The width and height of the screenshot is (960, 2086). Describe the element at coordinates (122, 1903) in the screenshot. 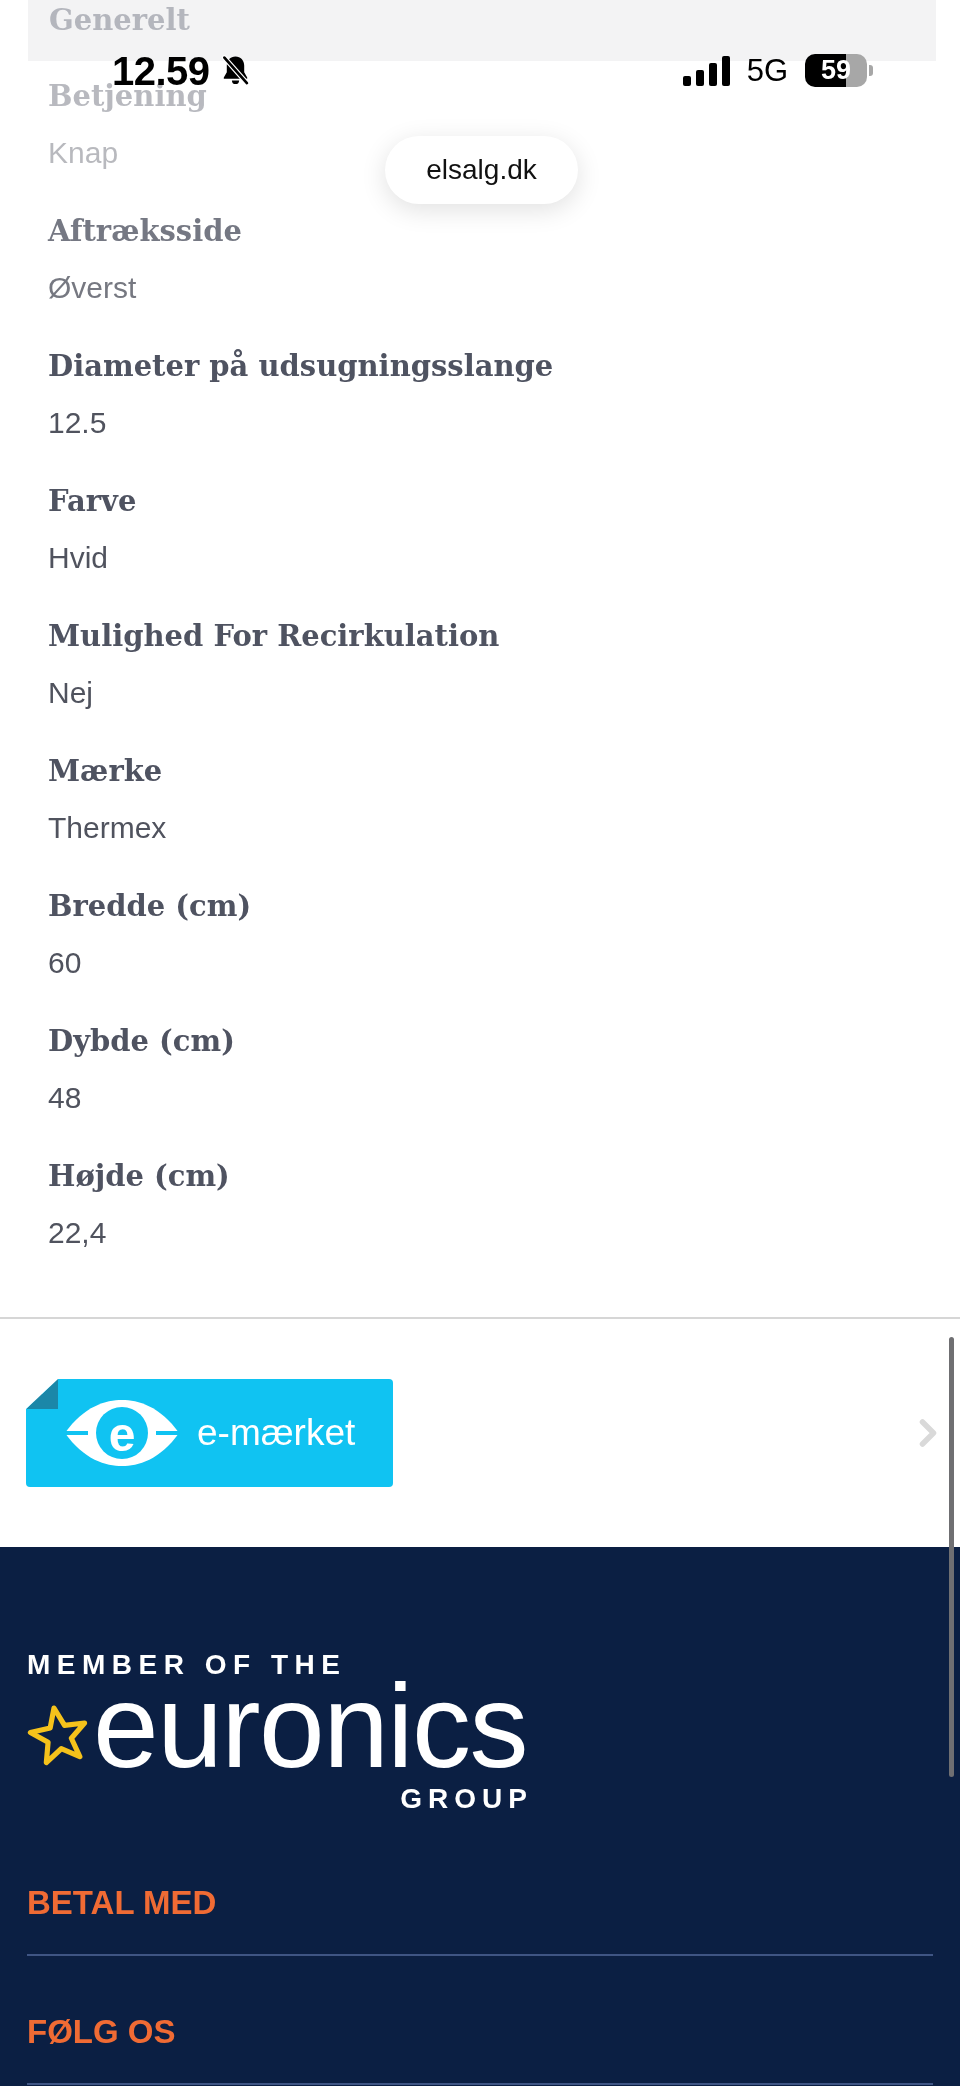

I see `footer-section-heading: BETAL MED` at that location.